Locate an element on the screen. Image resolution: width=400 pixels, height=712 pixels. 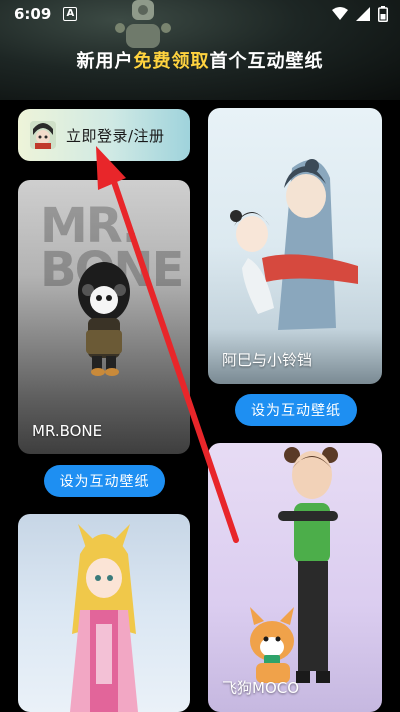
battery-icon is located at coordinates (383, 14).